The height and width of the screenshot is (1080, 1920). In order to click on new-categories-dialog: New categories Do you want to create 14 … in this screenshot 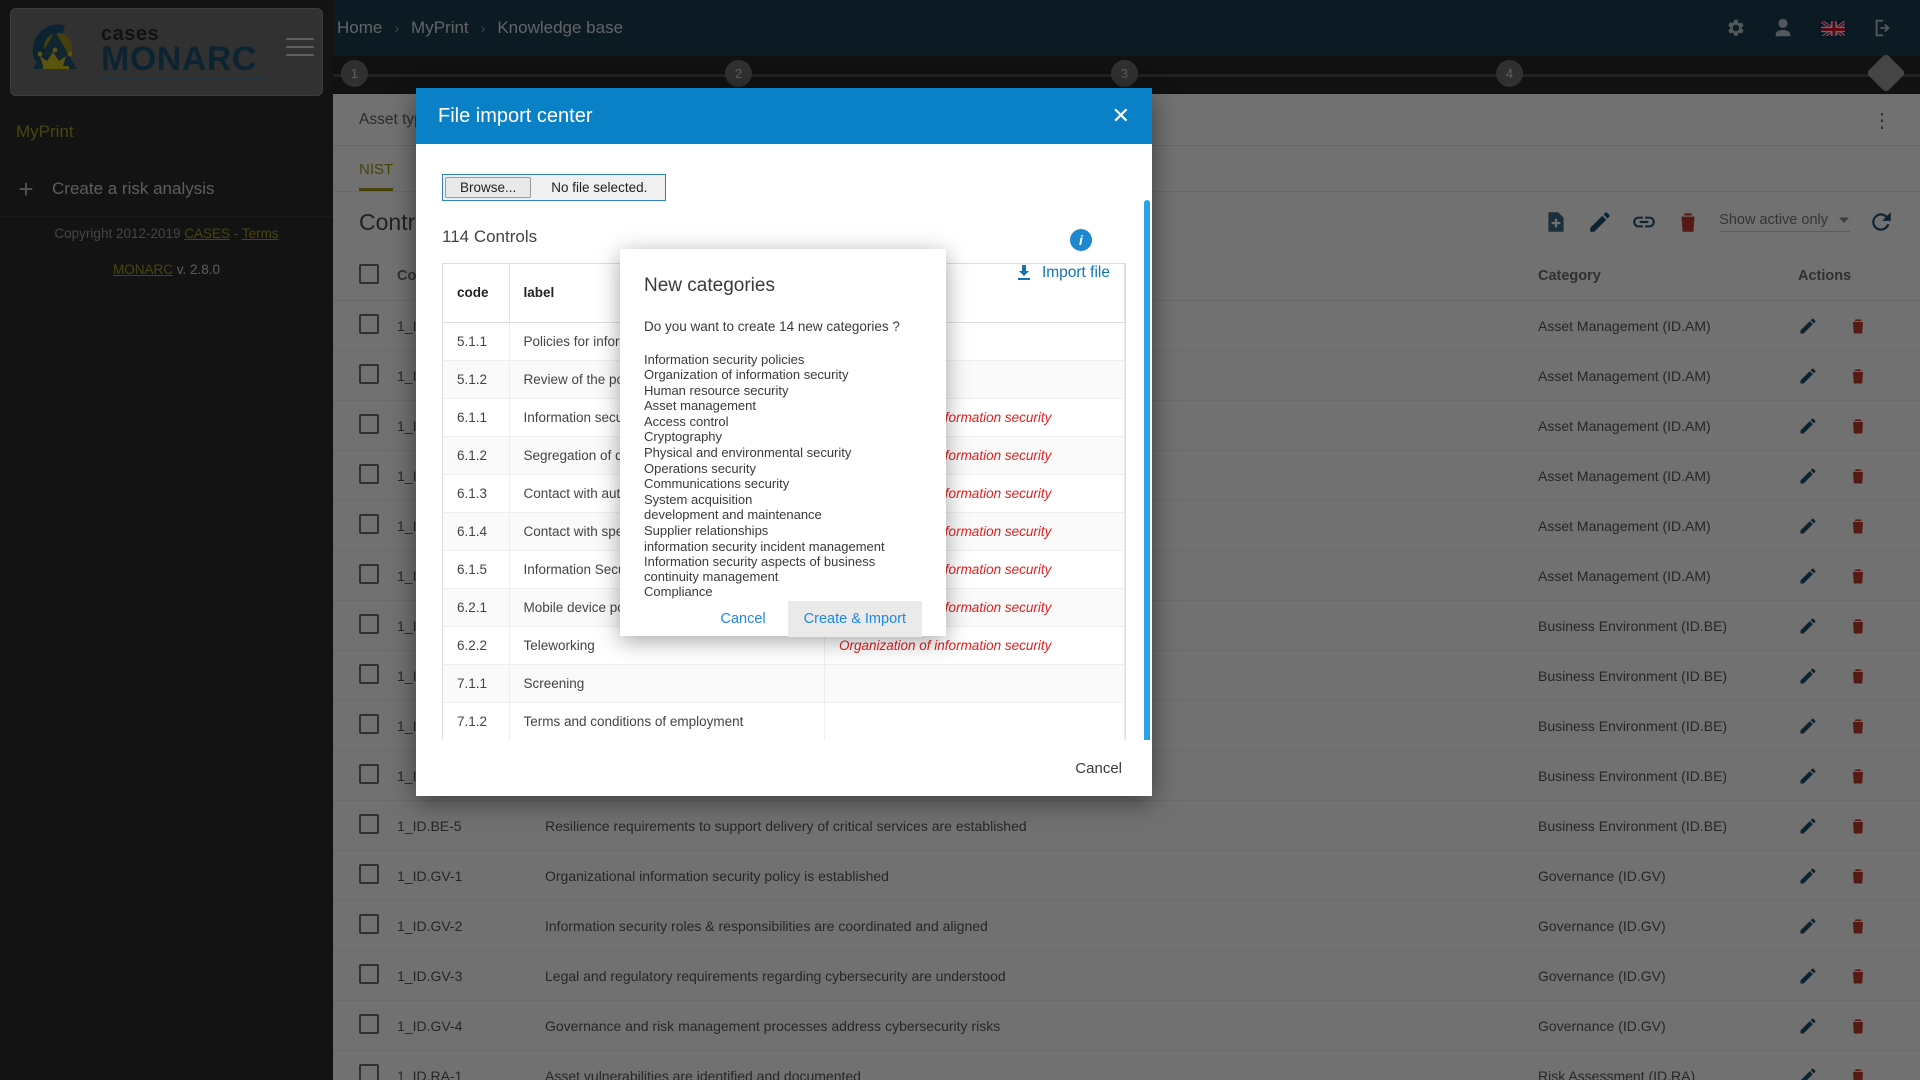, I will do `click(783, 443)`.